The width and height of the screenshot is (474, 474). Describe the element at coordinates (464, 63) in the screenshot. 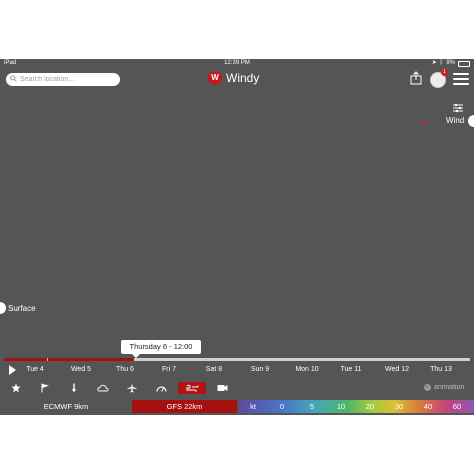

I see `battery-icon` at that location.